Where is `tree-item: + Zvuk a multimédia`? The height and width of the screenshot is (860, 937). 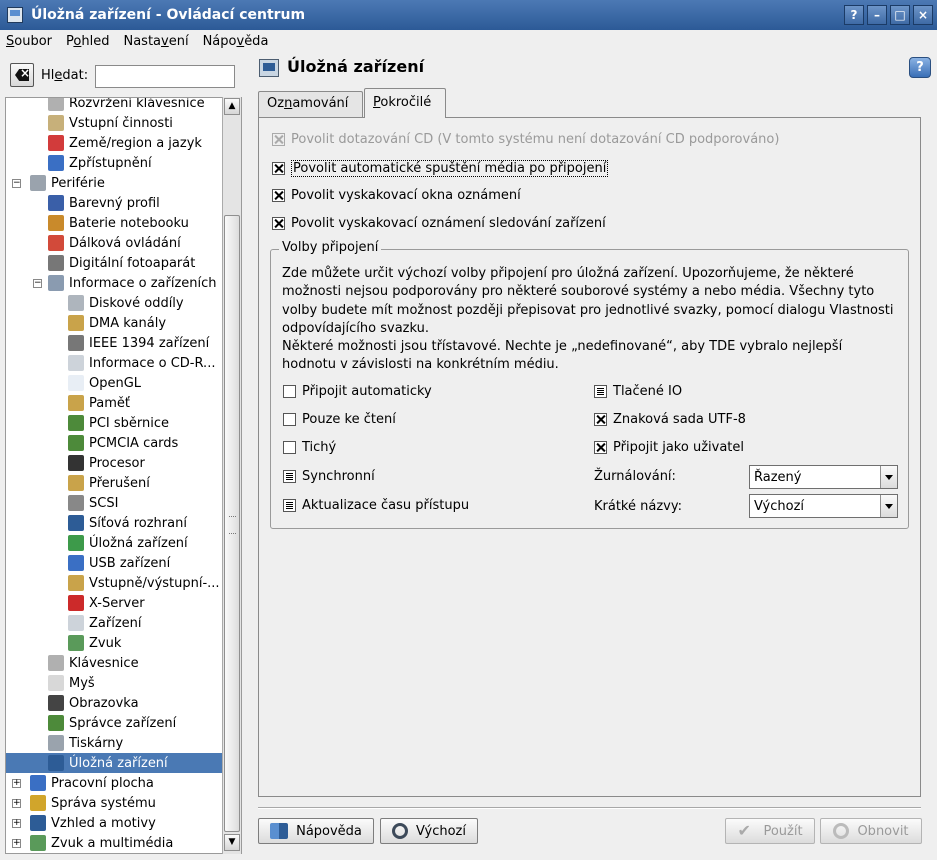 tree-item: + Zvuk a multimédia is located at coordinates (115, 843).